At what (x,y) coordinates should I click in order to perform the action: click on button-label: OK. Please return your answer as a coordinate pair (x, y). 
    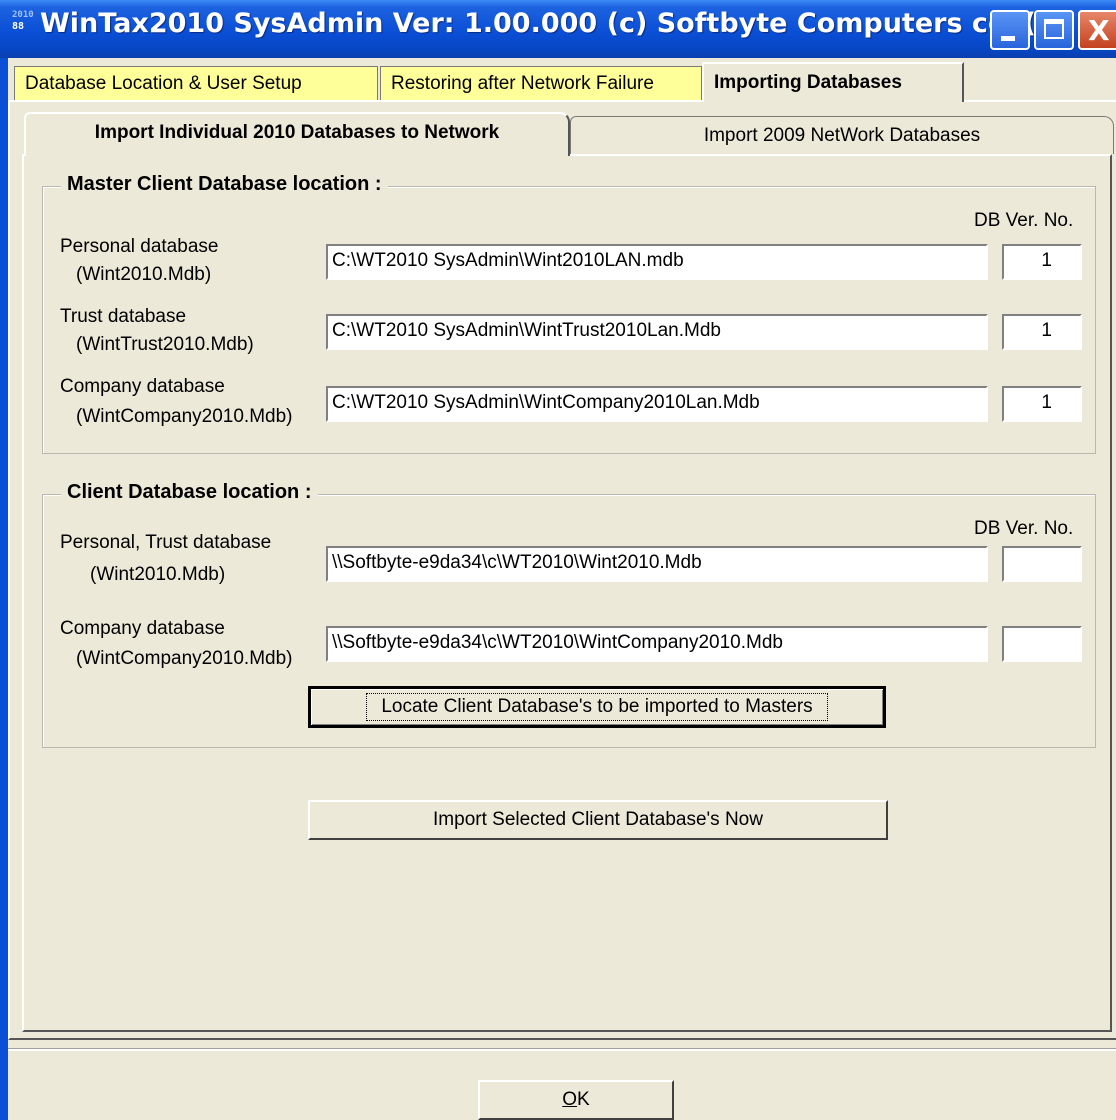
    Looking at the image, I should click on (575, 1099).